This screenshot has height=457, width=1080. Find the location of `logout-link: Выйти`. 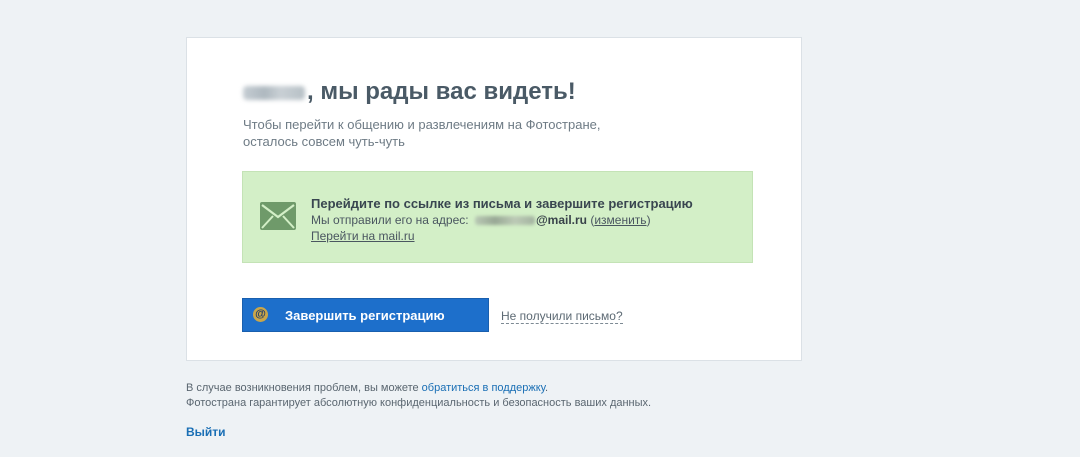

logout-link: Выйти is located at coordinates (206, 432).